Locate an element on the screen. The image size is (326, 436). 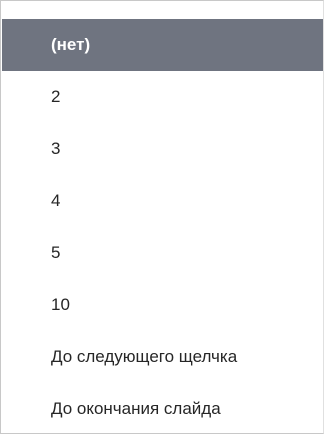
menu-item-until-end-of-slide: До окончания слайда is located at coordinates (162, 409).